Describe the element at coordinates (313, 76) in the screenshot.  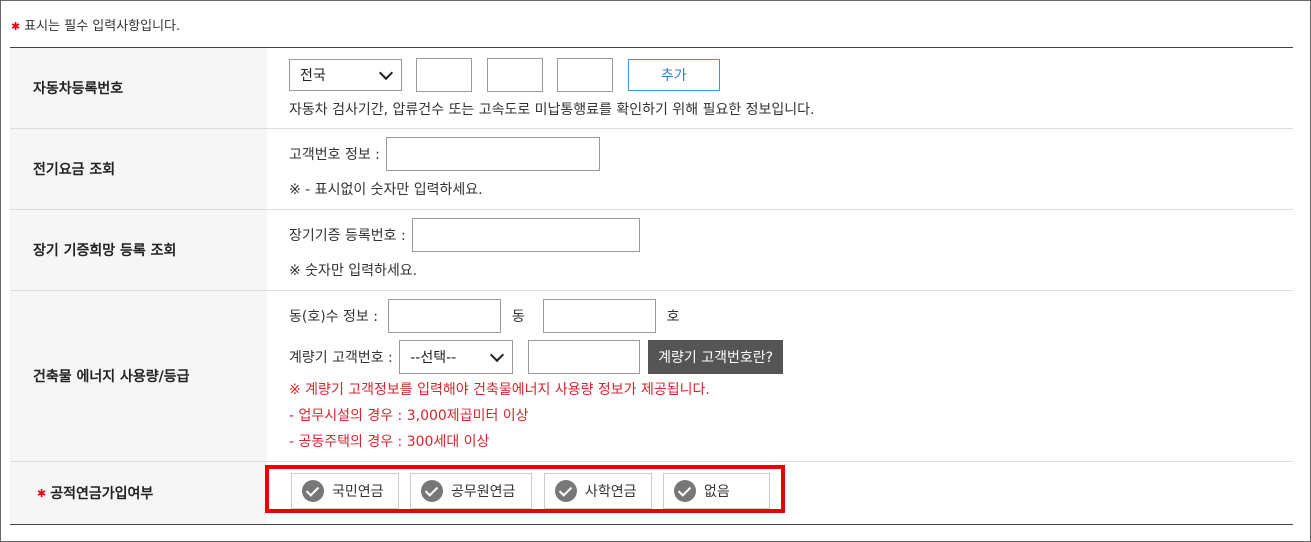
I see `region-select-value: 전국` at that location.